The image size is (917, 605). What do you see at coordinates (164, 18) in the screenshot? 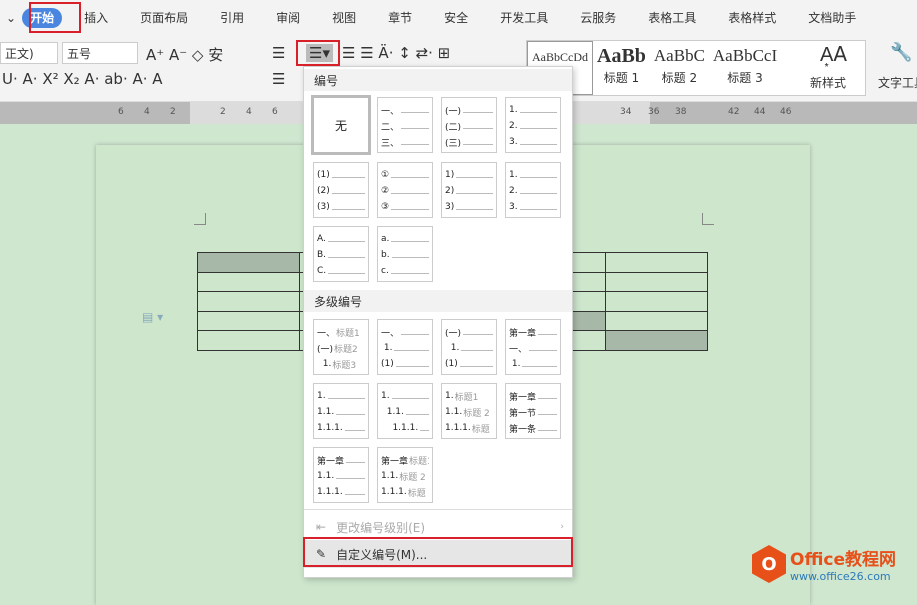
I see `tab-2: 页面布局` at bounding box center [164, 18].